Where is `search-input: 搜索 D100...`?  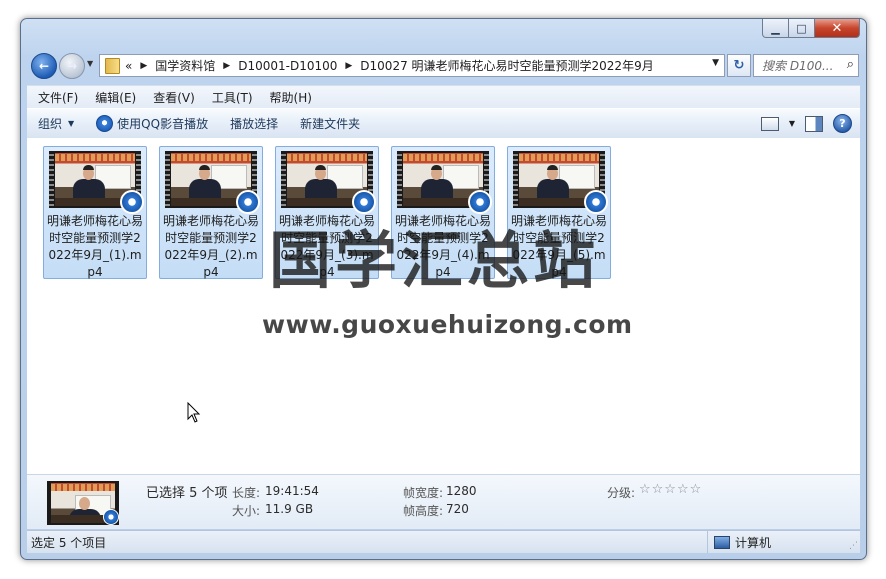 search-input: 搜索 D100... is located at coordinates (797, 65).